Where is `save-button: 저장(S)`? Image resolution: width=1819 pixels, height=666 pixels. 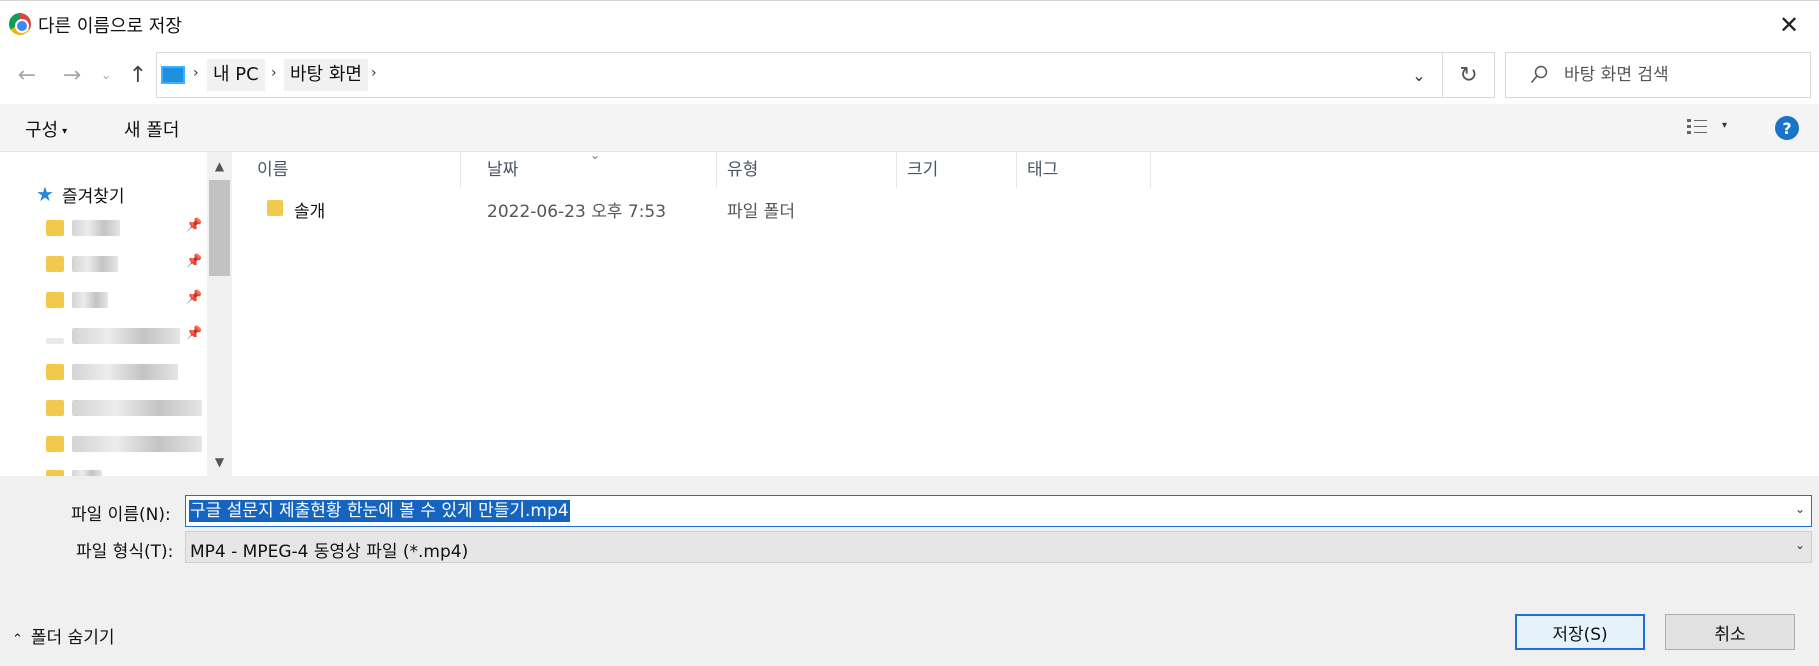
save-button: 저장(S) is located at coordinates (1580, 632).